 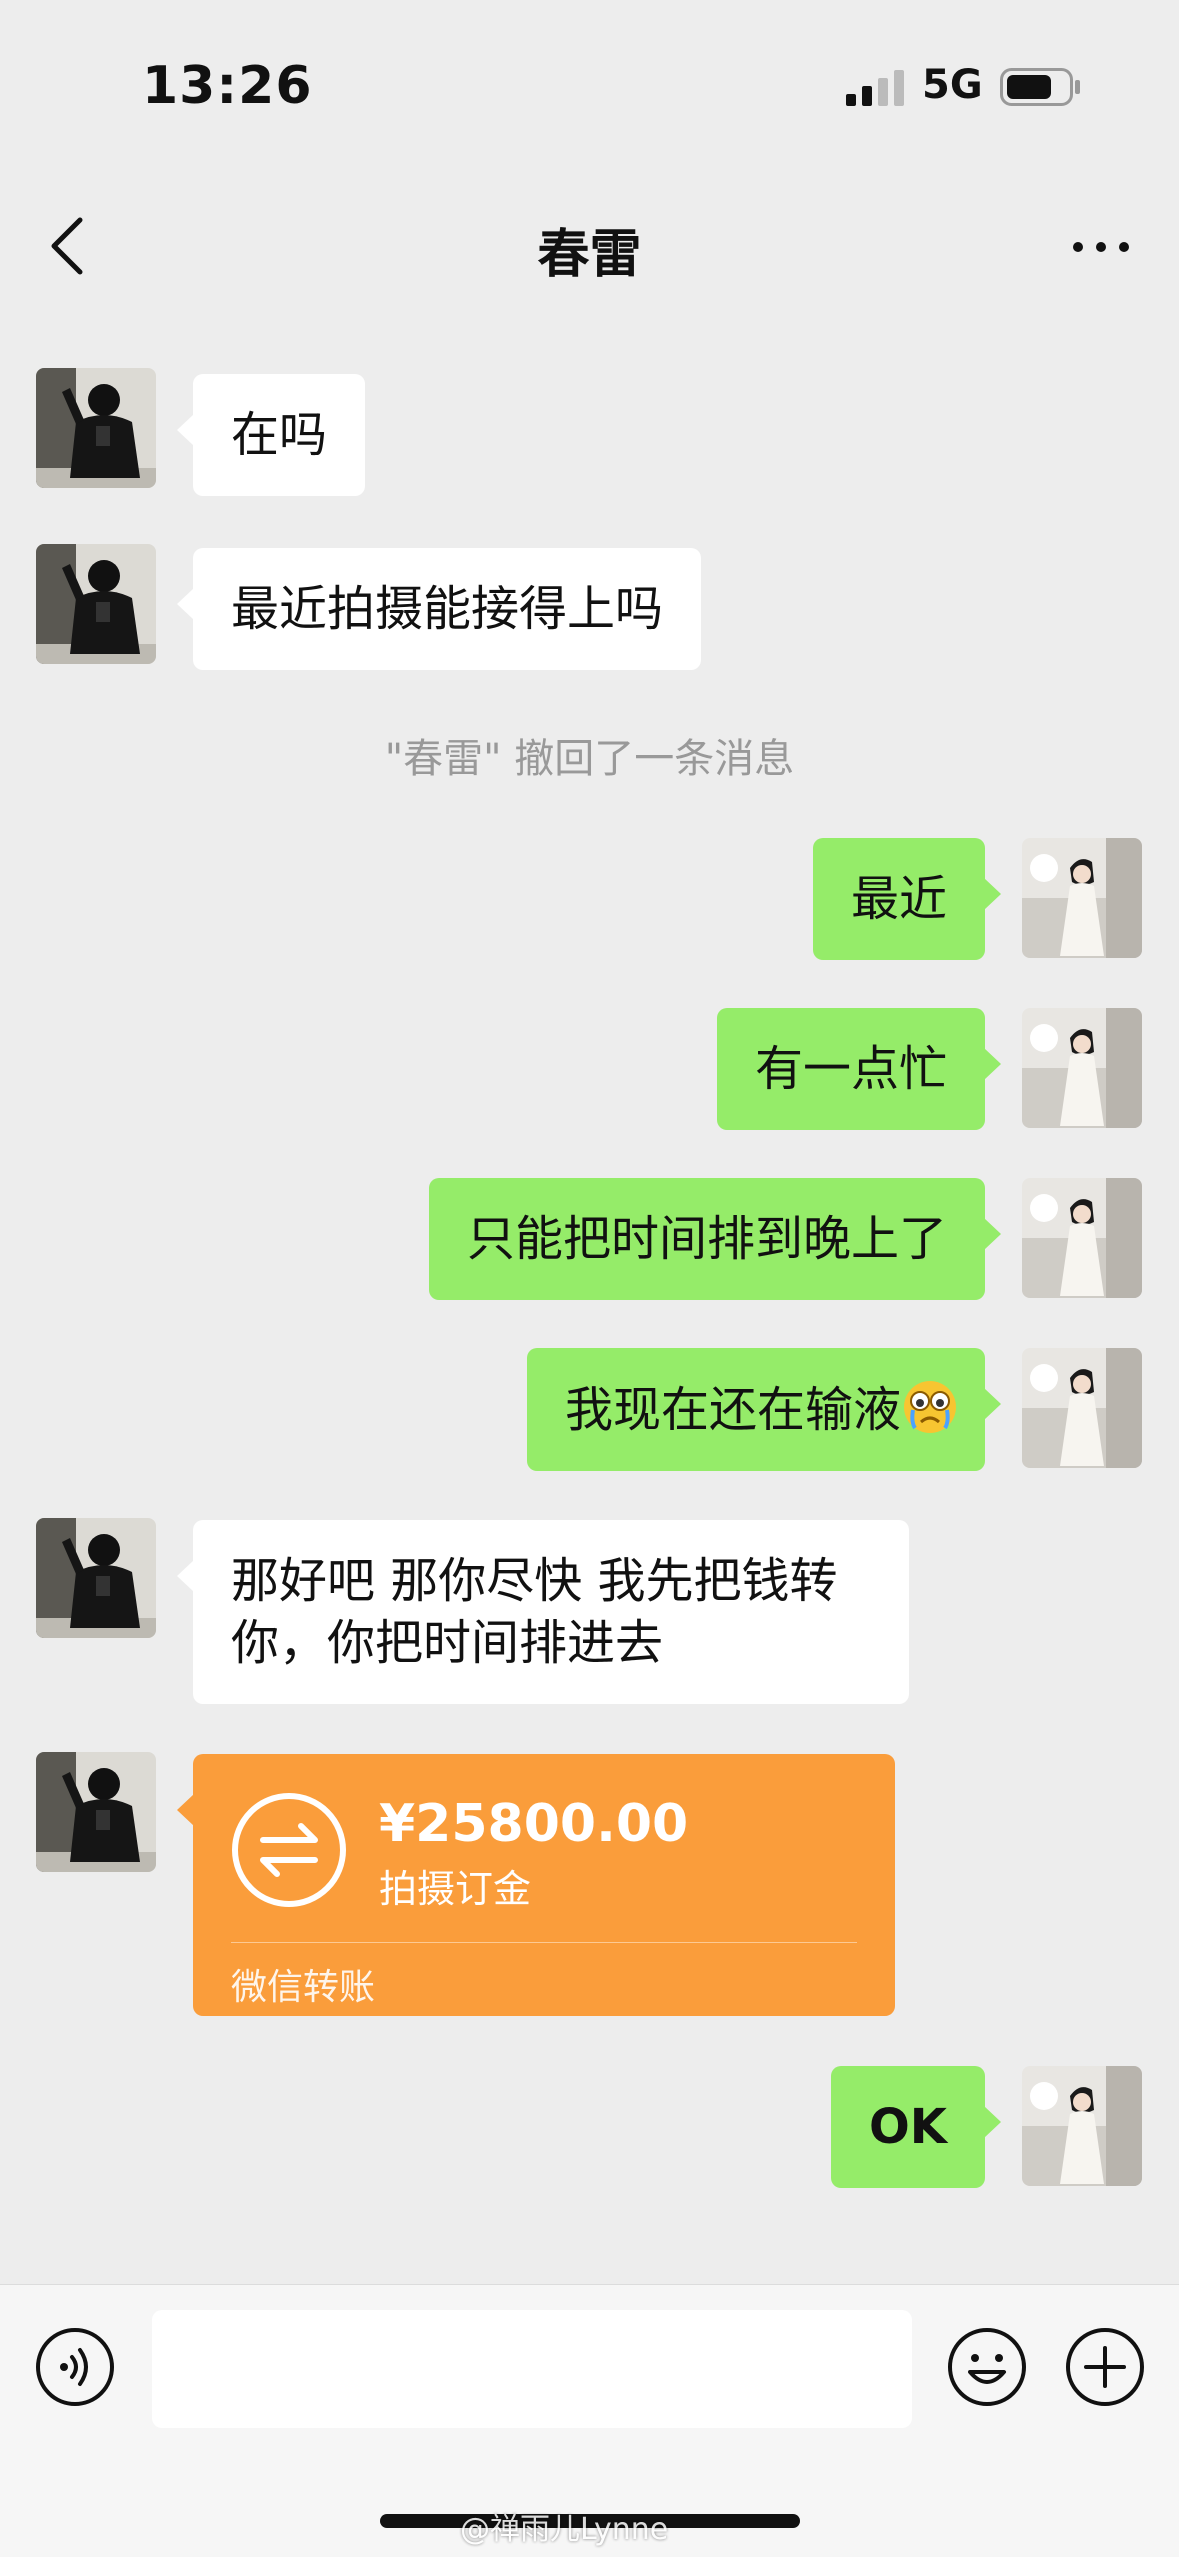 What do you see at coordinates (536, 1885) in the screenshot?
I see `money-transfer-card: ¥25800.00 拍摄订金 微信转账` at bounding box center [536, 1885].